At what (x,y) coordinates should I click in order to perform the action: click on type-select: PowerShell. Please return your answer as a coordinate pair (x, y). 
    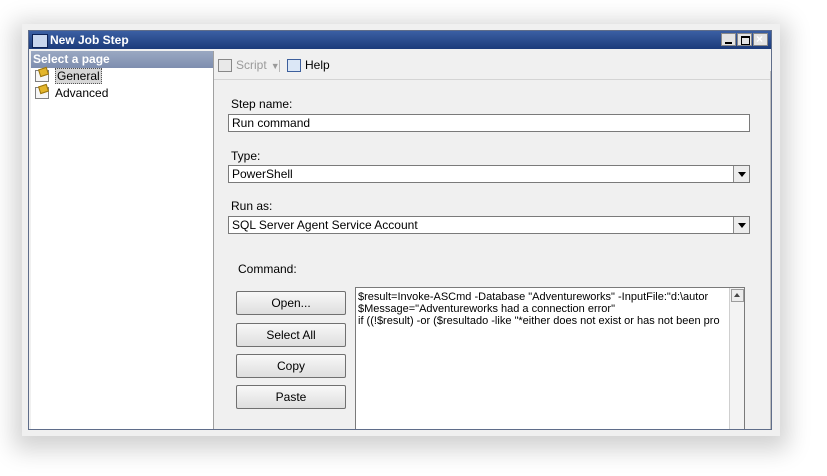
    Looking at the image, I should click on (489, 174).